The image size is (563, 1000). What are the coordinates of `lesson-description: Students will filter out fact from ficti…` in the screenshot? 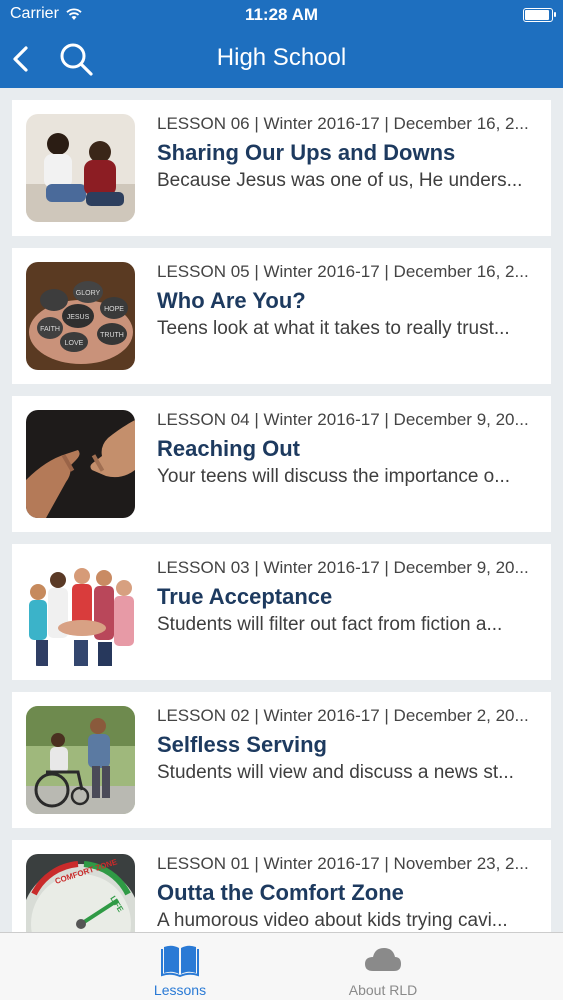 It's located at (330, 624).